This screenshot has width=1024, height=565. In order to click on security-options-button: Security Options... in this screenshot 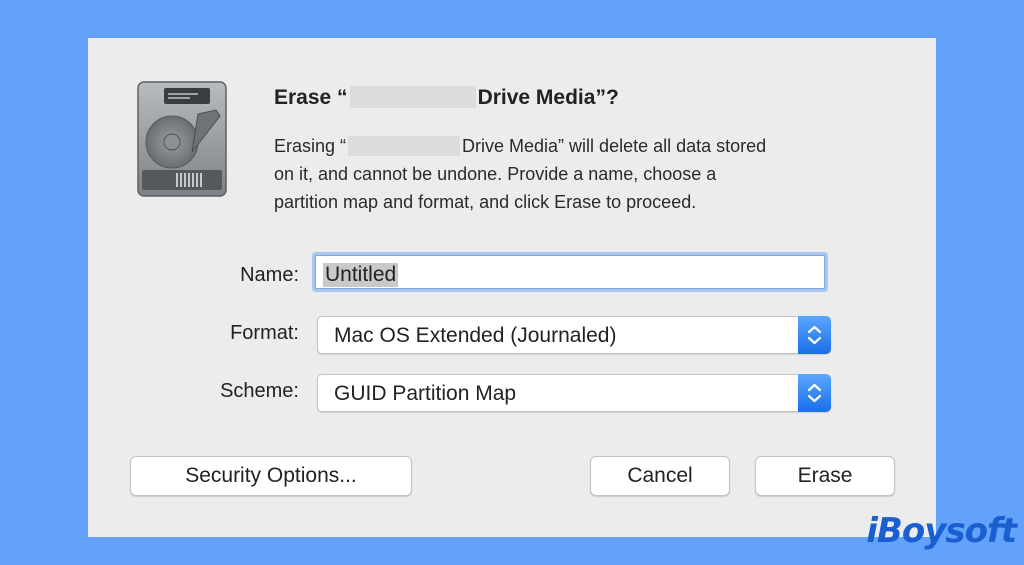, I will do `click(271, 476)`.